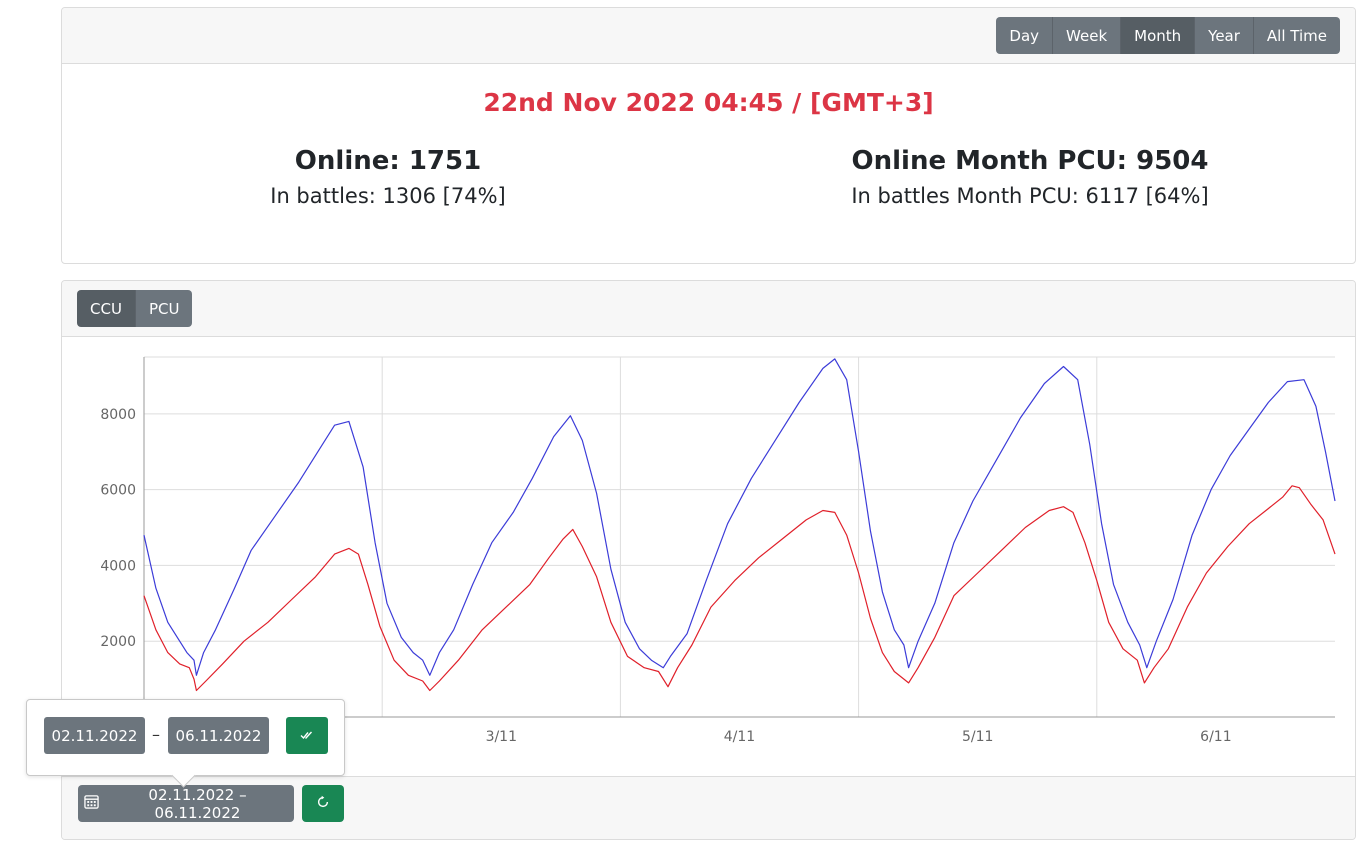  What do you see at coordinates (1030, 161) in the screenshot?
I see `month-pcu-count: Online Month PCU: 9504` at bounding box center [1030, 161].